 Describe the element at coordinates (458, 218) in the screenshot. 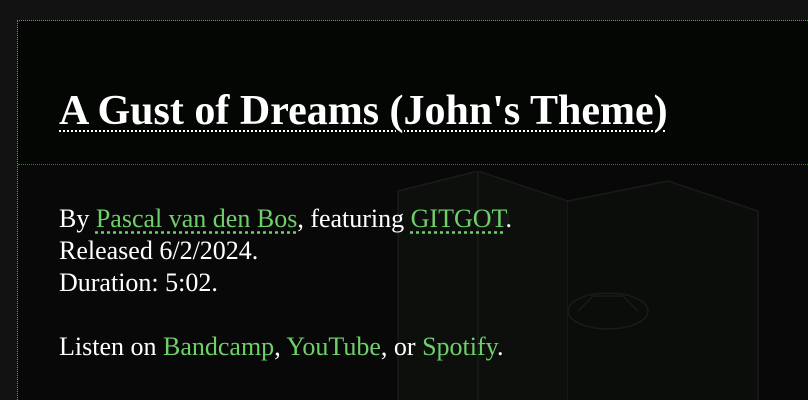

I see `featured-artist-link: GITGOT` at that location.